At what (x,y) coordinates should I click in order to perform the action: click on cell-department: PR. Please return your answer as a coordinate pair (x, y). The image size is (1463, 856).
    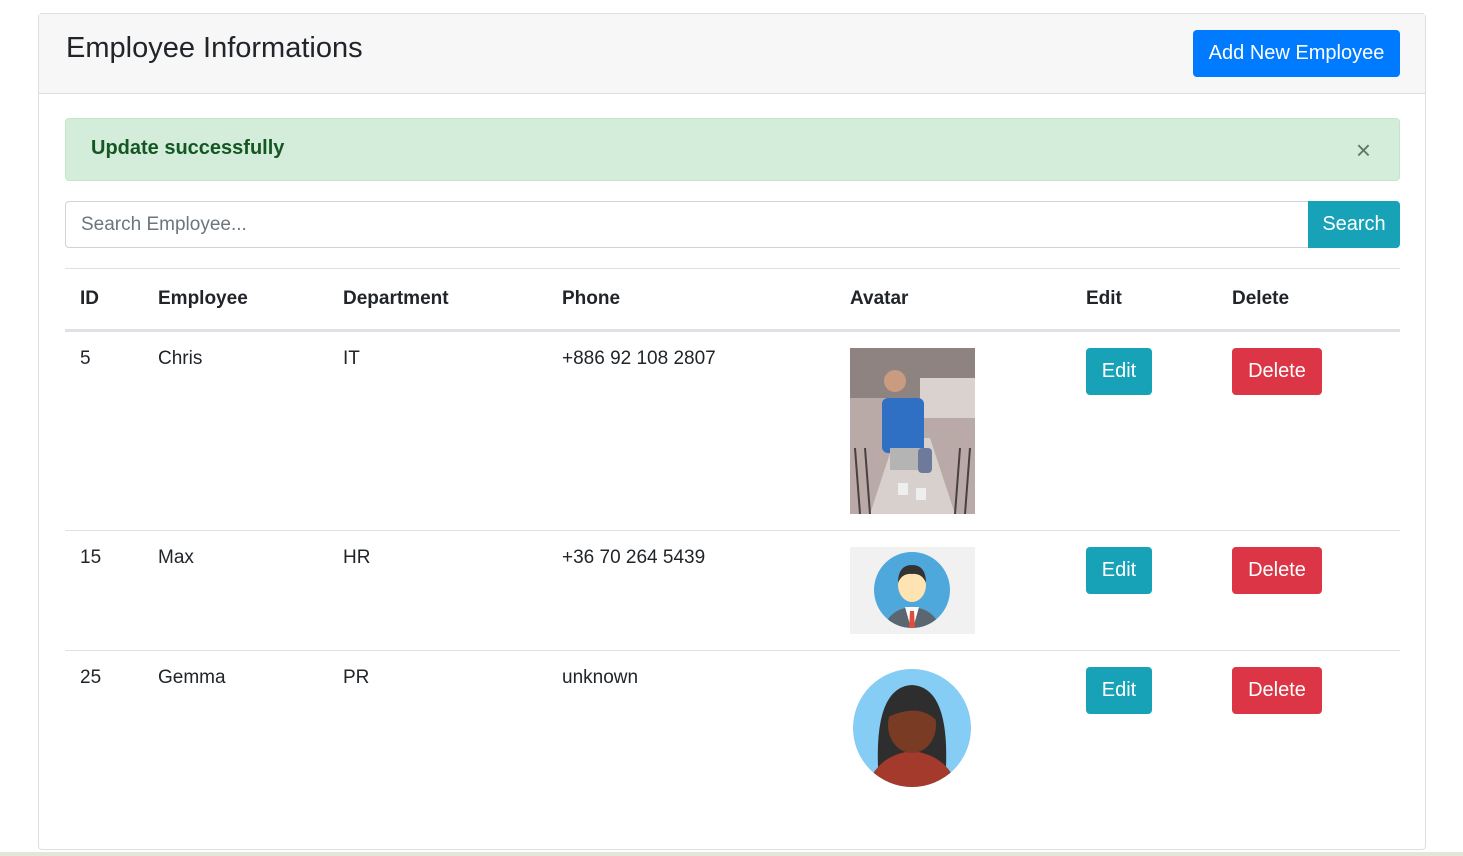
    Looking at the image, I should click on (437, 727).